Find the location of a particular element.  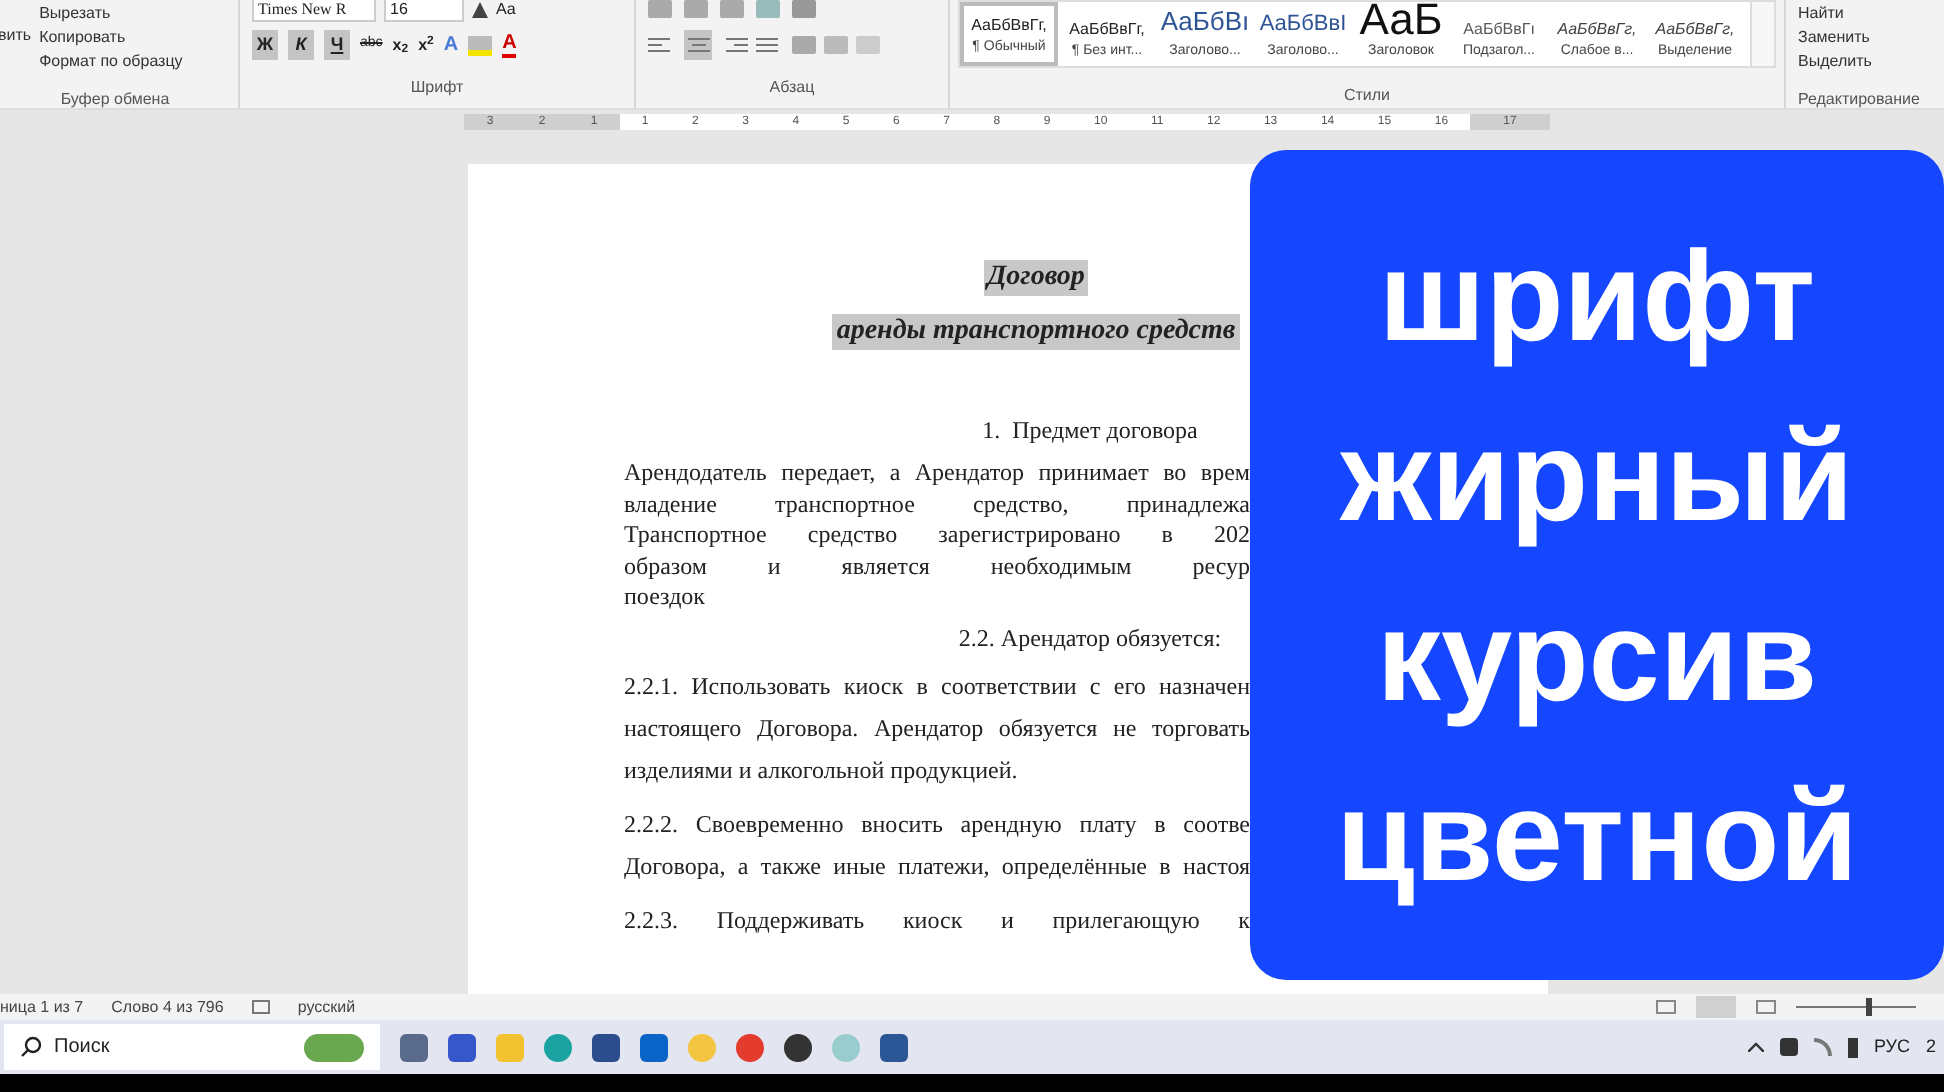

style-preview: АаБбВı is located at coordinates (1205, 22).